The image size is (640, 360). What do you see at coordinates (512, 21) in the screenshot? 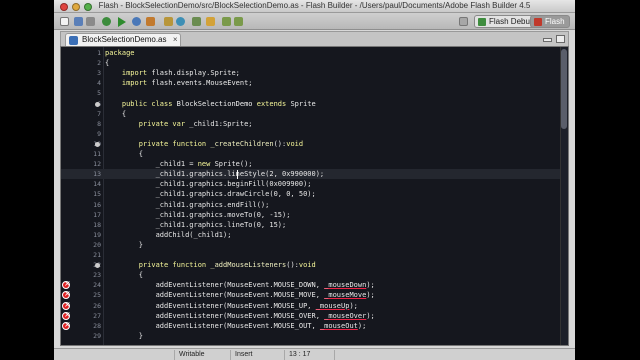
I see `perspective-label: Flash Debug` at bounding box center [512, 21].